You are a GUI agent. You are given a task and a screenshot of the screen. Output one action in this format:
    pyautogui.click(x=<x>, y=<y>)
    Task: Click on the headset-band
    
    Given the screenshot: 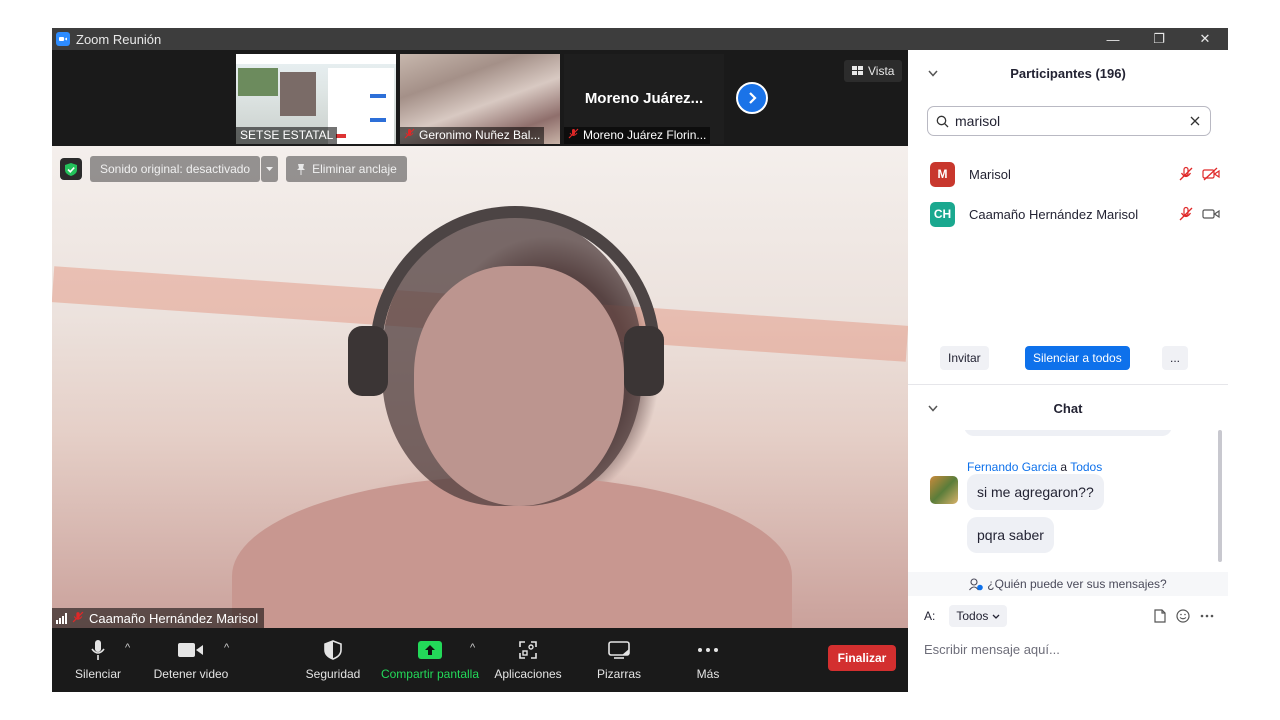 What is the action you would take?
    pyautogui.click(x=515, y=296)
    